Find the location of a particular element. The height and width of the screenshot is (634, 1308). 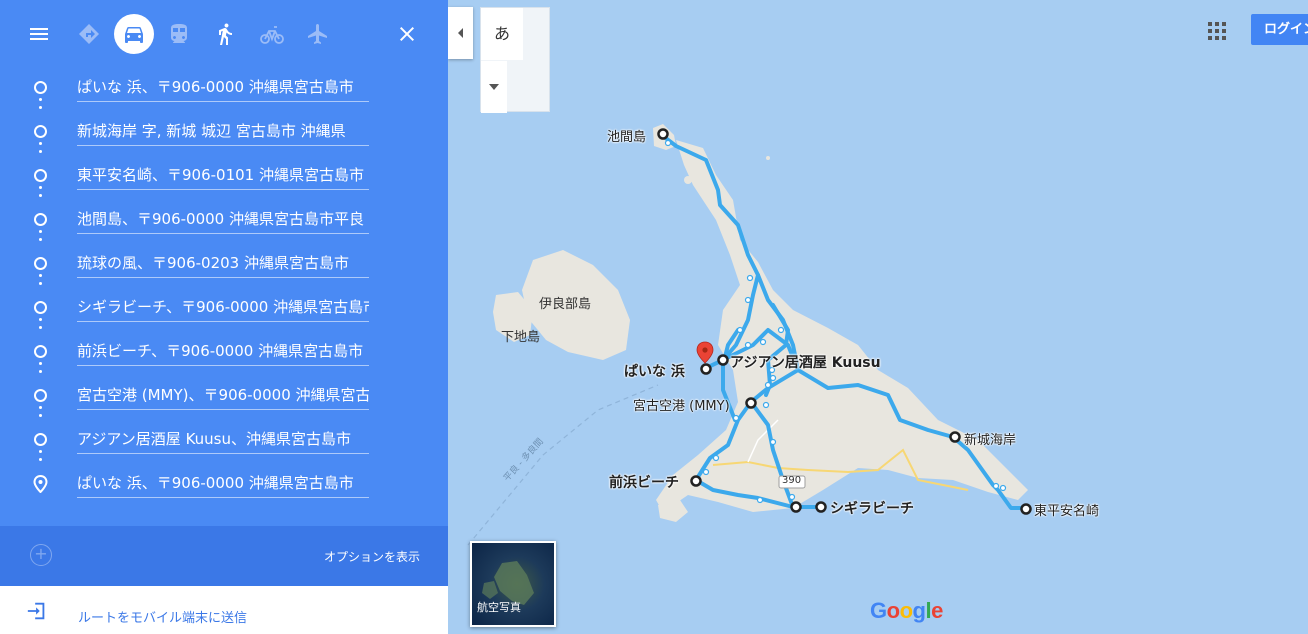

paina-label: ぱいな 浜 is located at coordinates (654, 371).